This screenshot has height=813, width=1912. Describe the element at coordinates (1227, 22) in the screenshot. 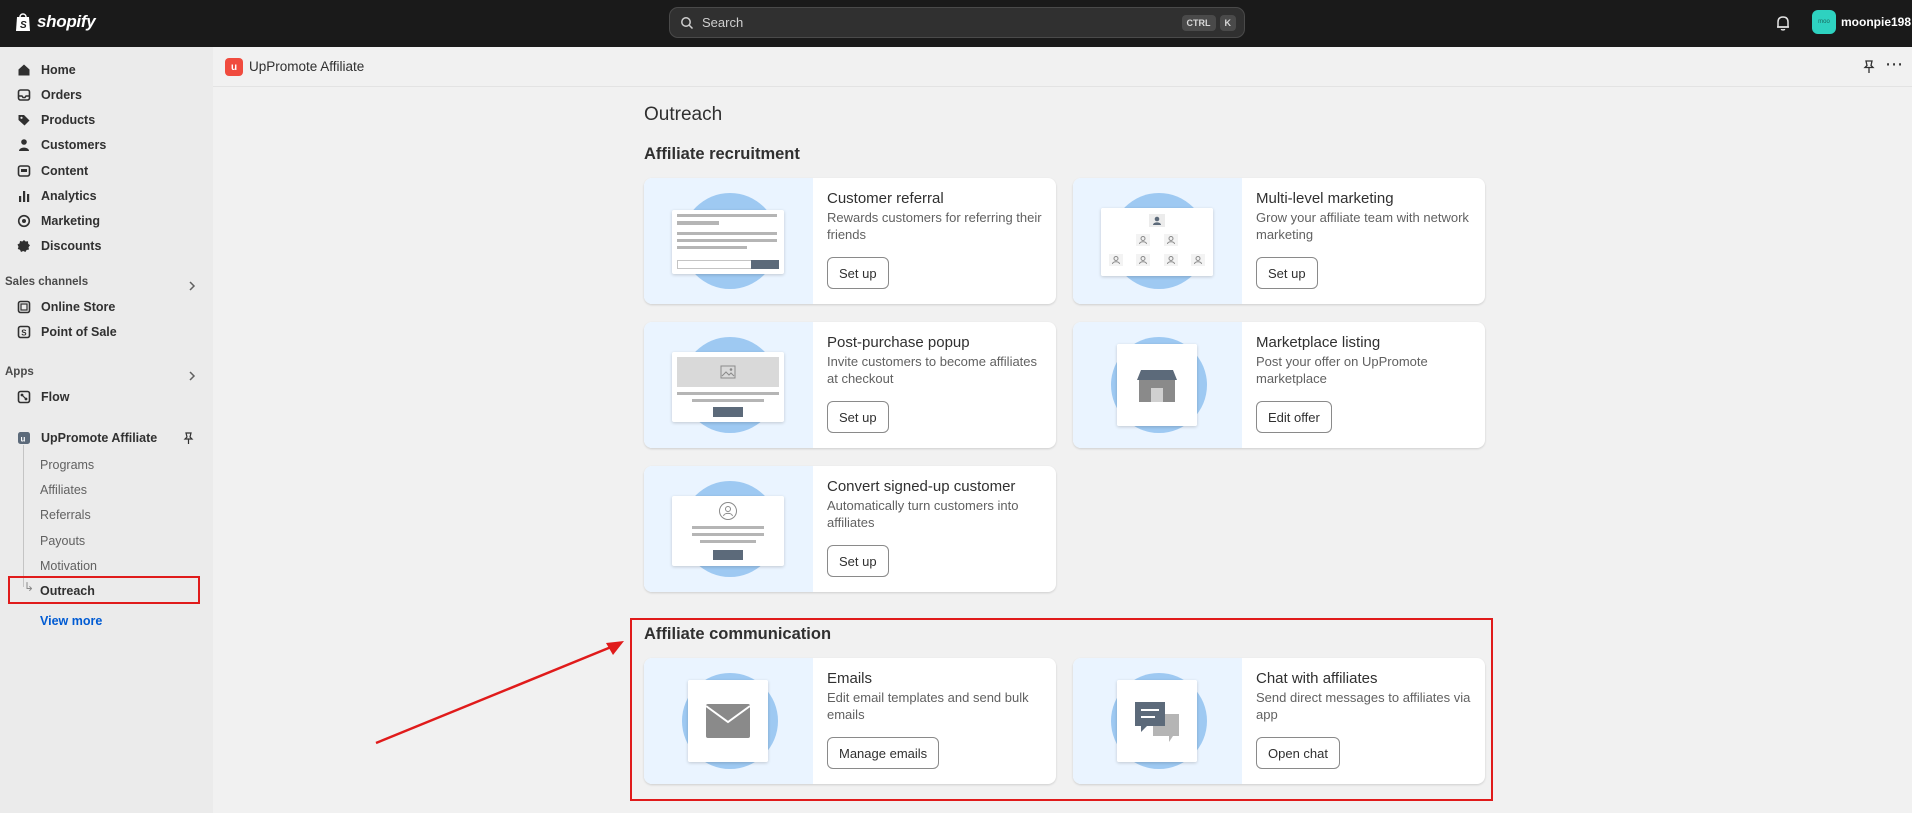

I see `shortcut-k: K` at that location.